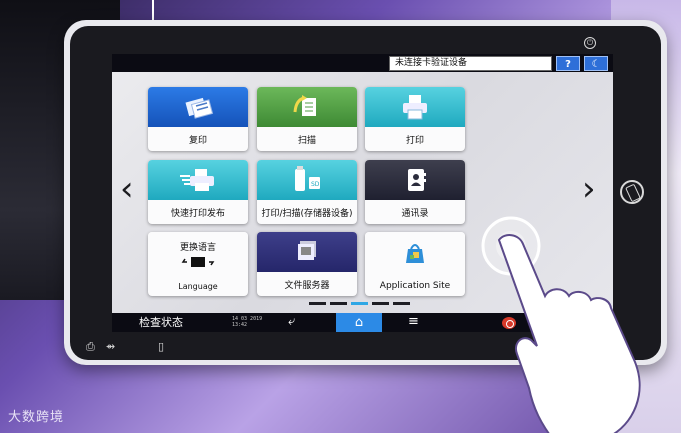 The image size is (681, 433). I want to click on tile-print-scan-storage: SD 打印/扫描(存储器设备), so click(307, 192).